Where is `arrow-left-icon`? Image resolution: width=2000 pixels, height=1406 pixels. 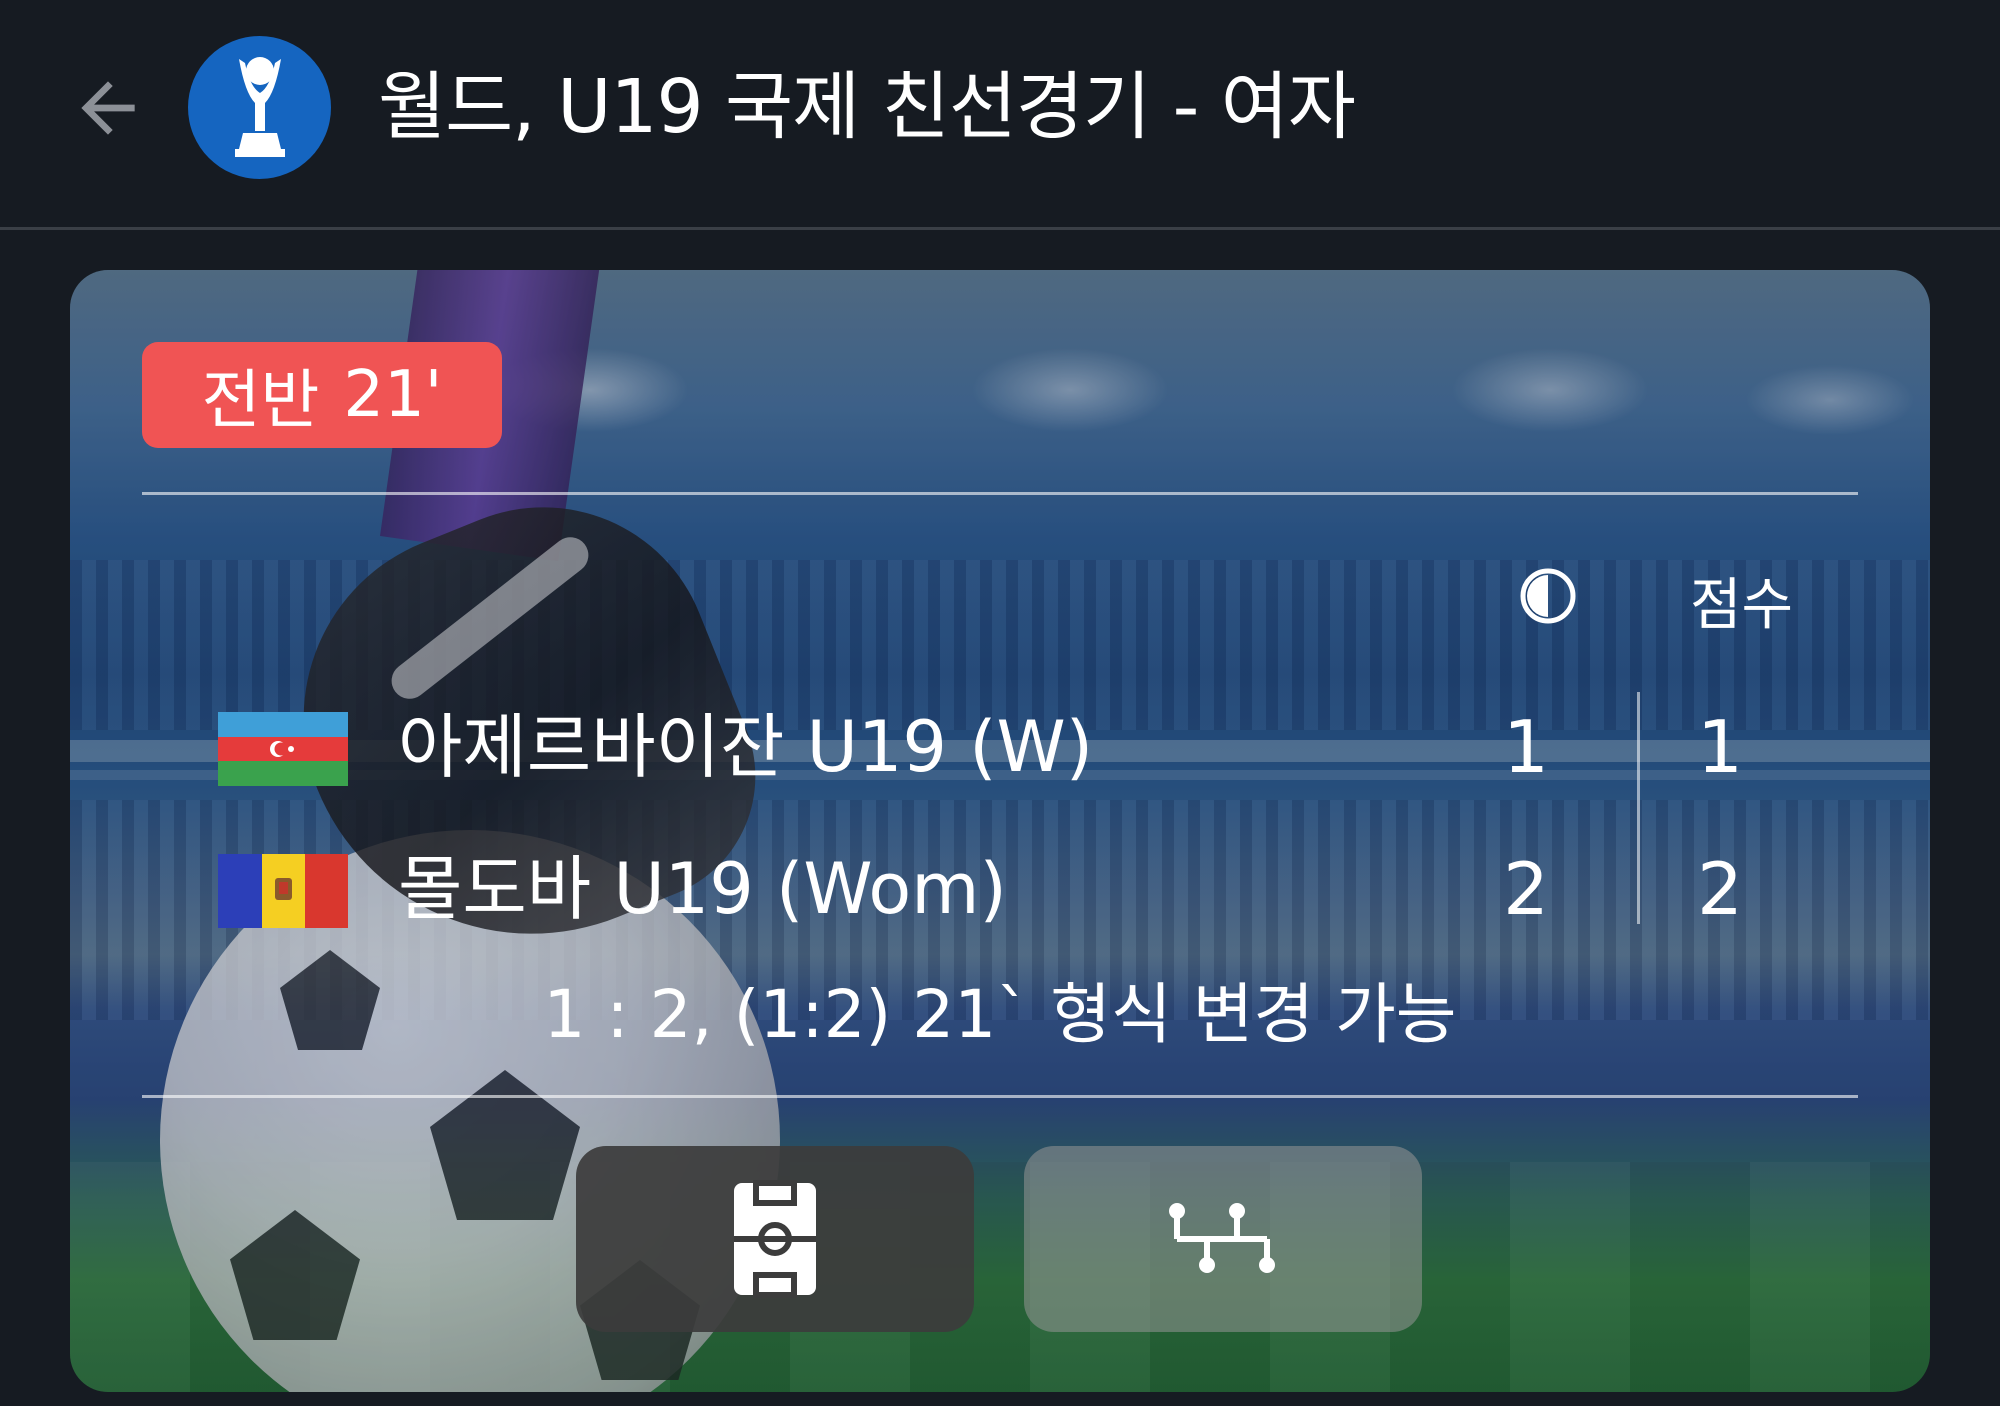
arrow-left-icon is located at coordinates (108, 108).